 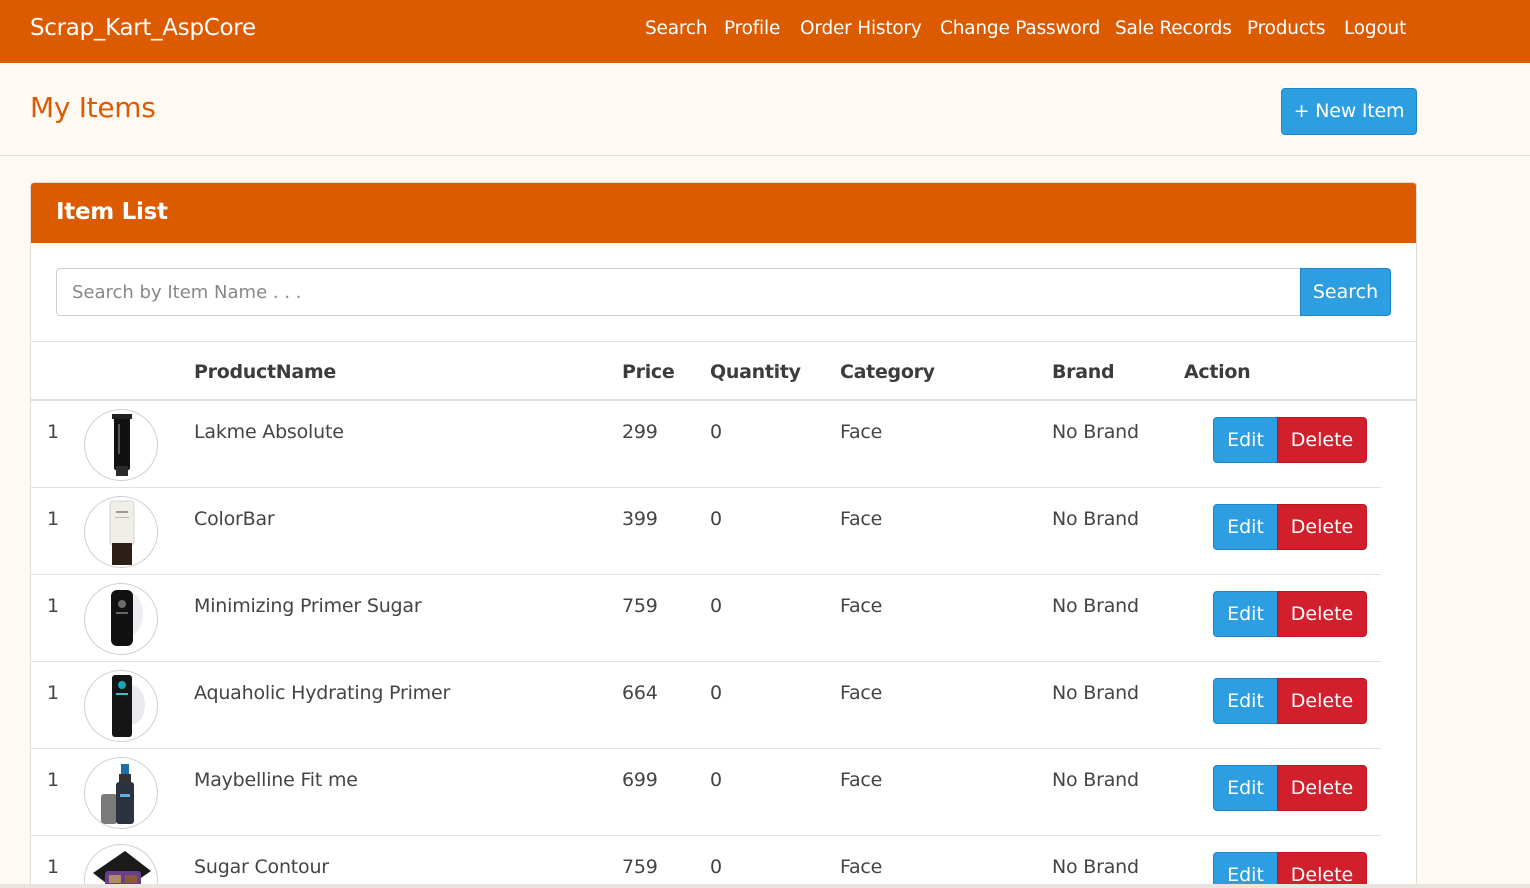 I want to click on product-name: Sugar Contour, so click(x=261, y=867).